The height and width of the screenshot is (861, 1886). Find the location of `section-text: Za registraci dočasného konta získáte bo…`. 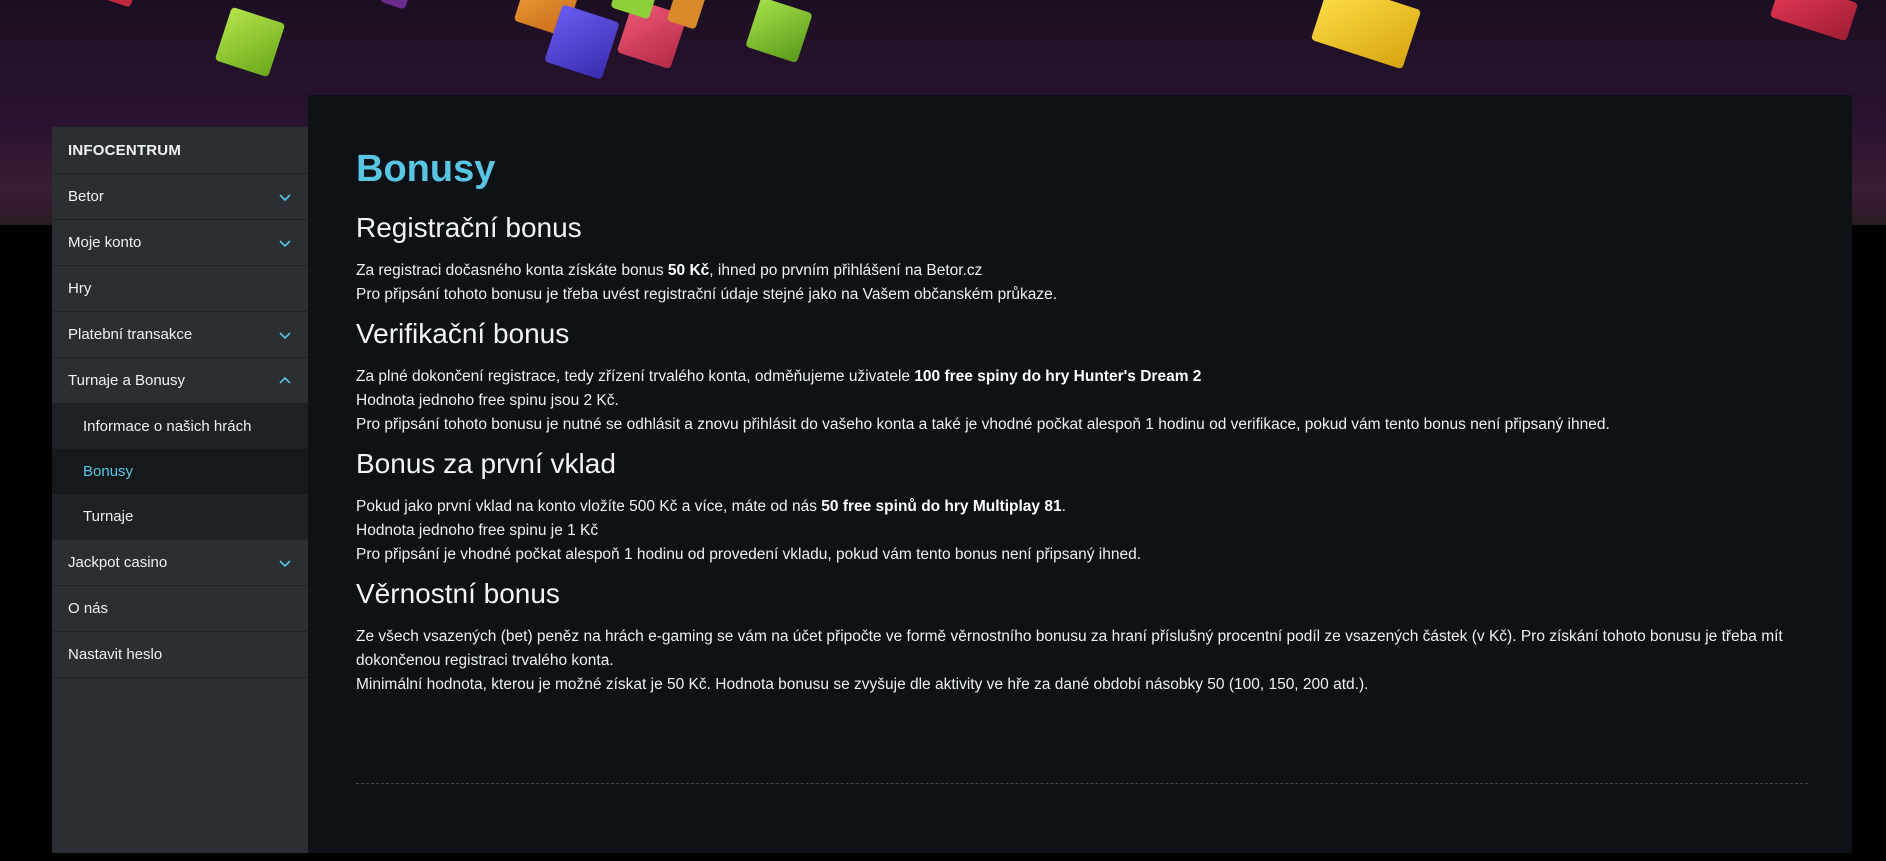

section-text: Za registraci dočasného konta získáte bo… is located at coordinates (1082, 283).